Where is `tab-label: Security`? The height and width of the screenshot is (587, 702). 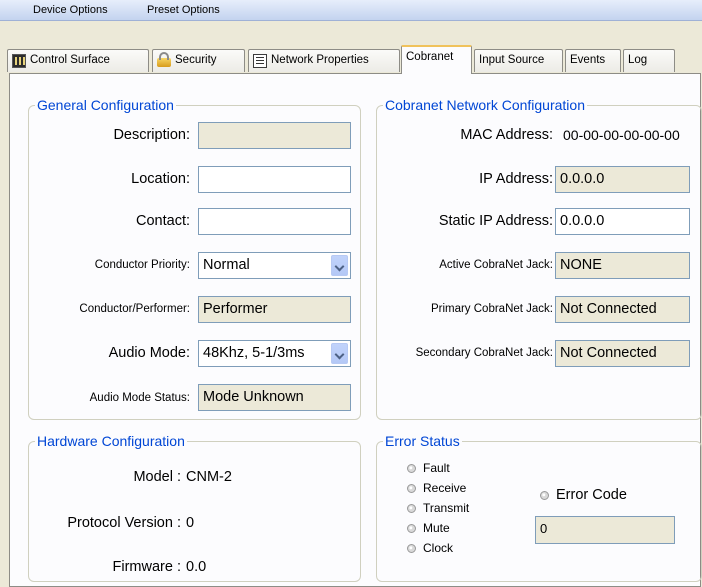
tab-label: Security is located at coordinates (196, 60).